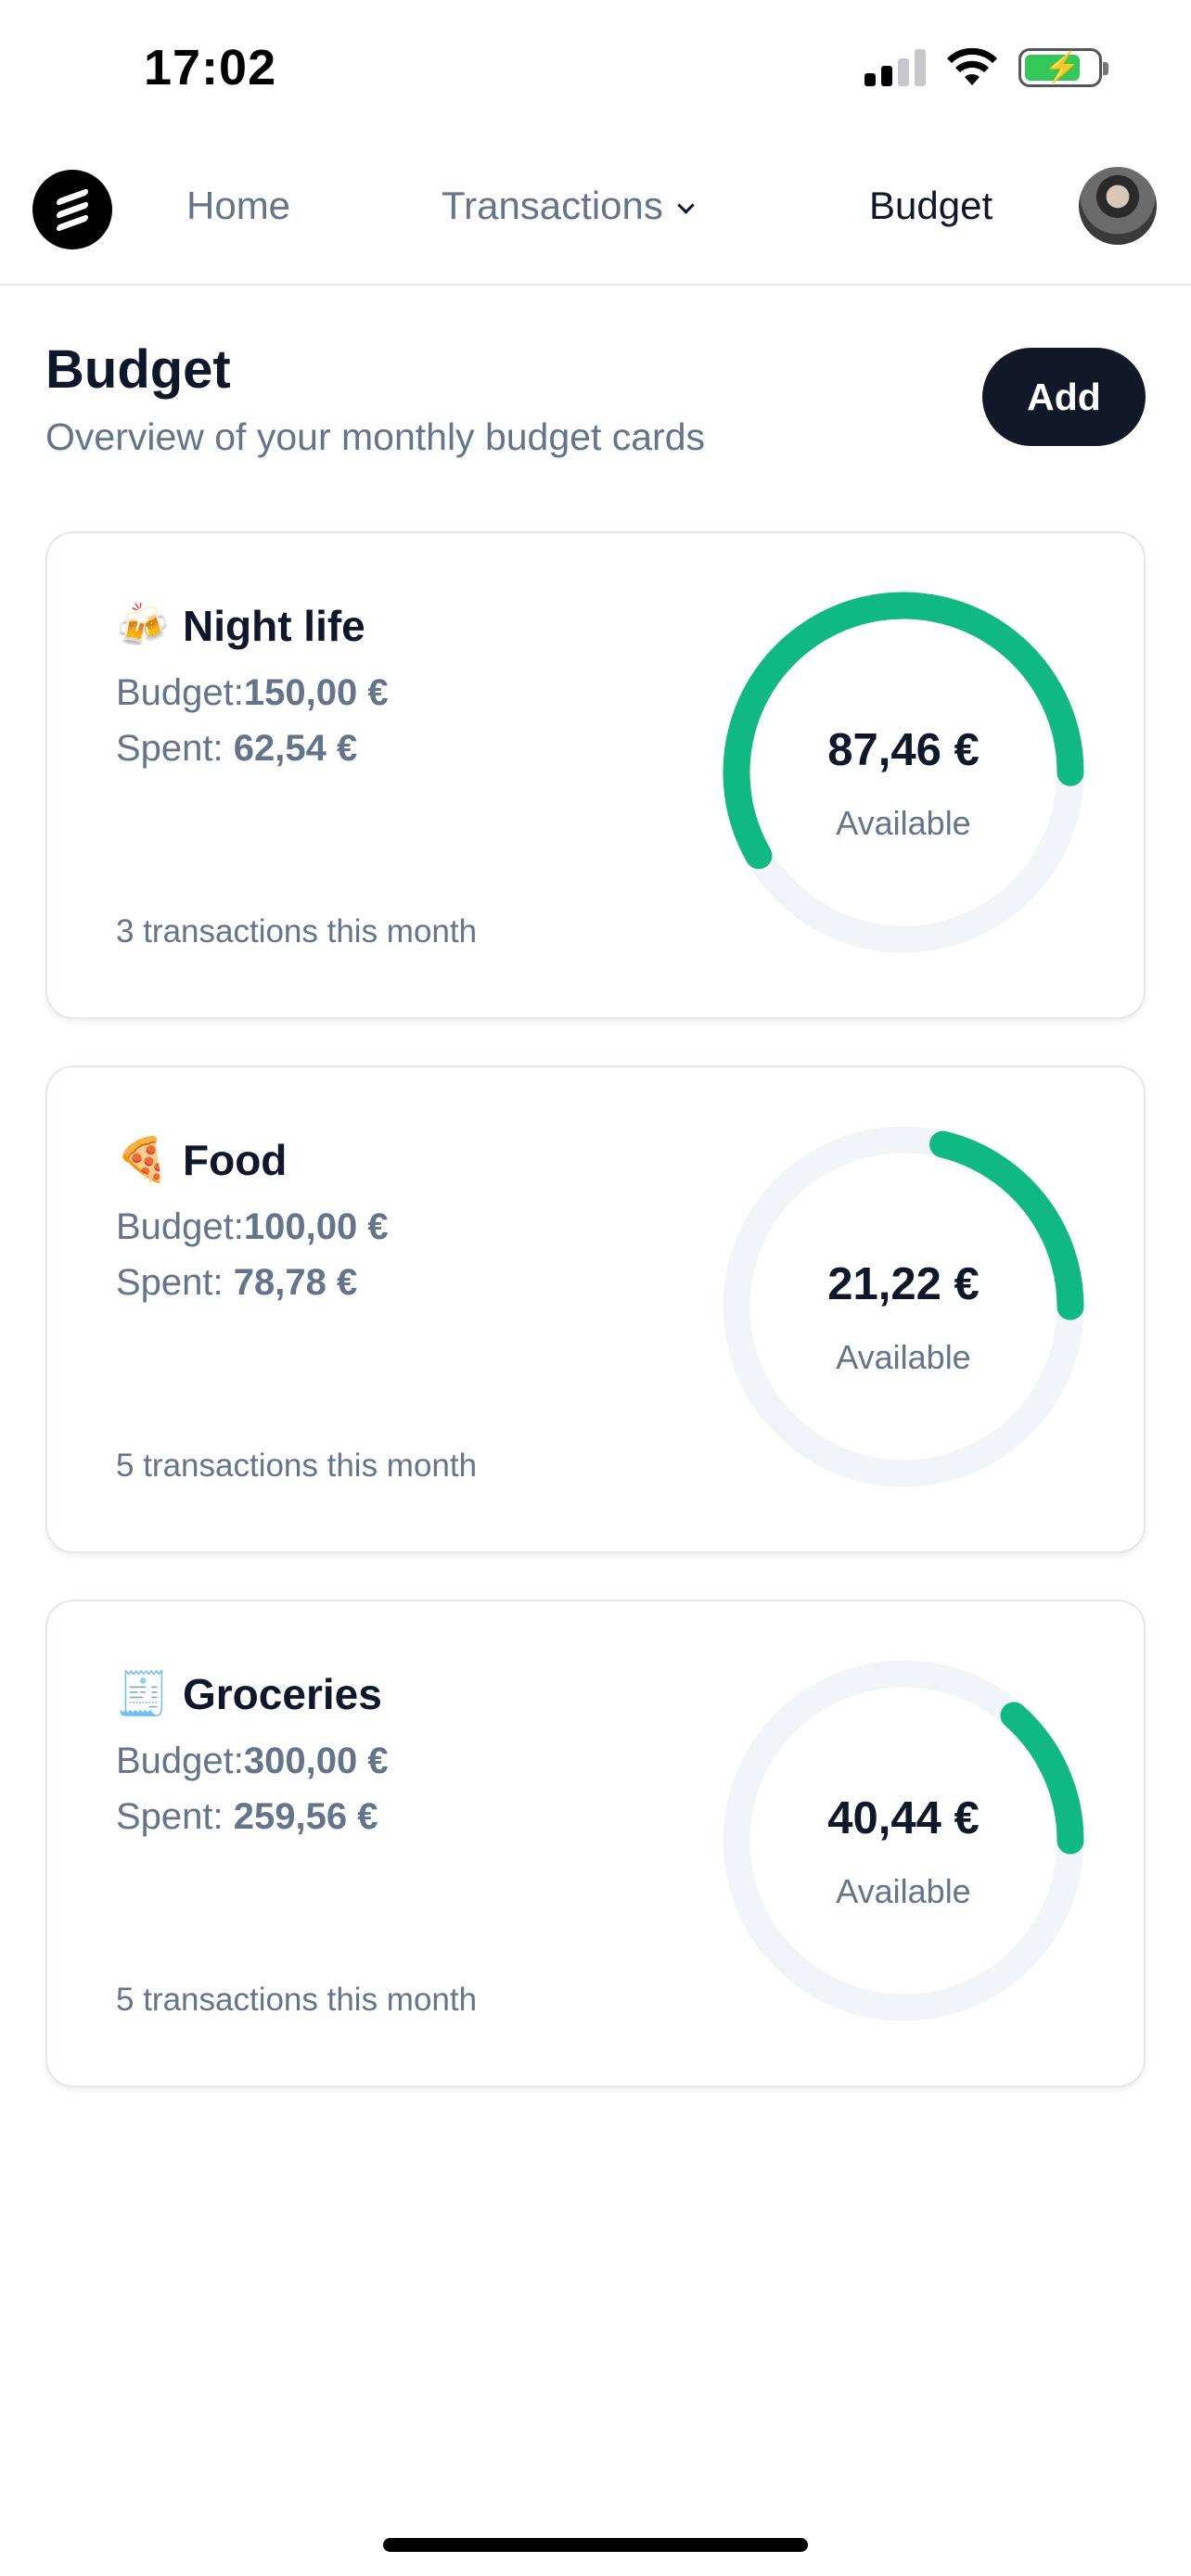 The width and height of the screenshot is (1191, 2576). Describe the element at coordinates (297, 931) in the screenshot. I see `transaction-count: 3 transactions this month` at that location.